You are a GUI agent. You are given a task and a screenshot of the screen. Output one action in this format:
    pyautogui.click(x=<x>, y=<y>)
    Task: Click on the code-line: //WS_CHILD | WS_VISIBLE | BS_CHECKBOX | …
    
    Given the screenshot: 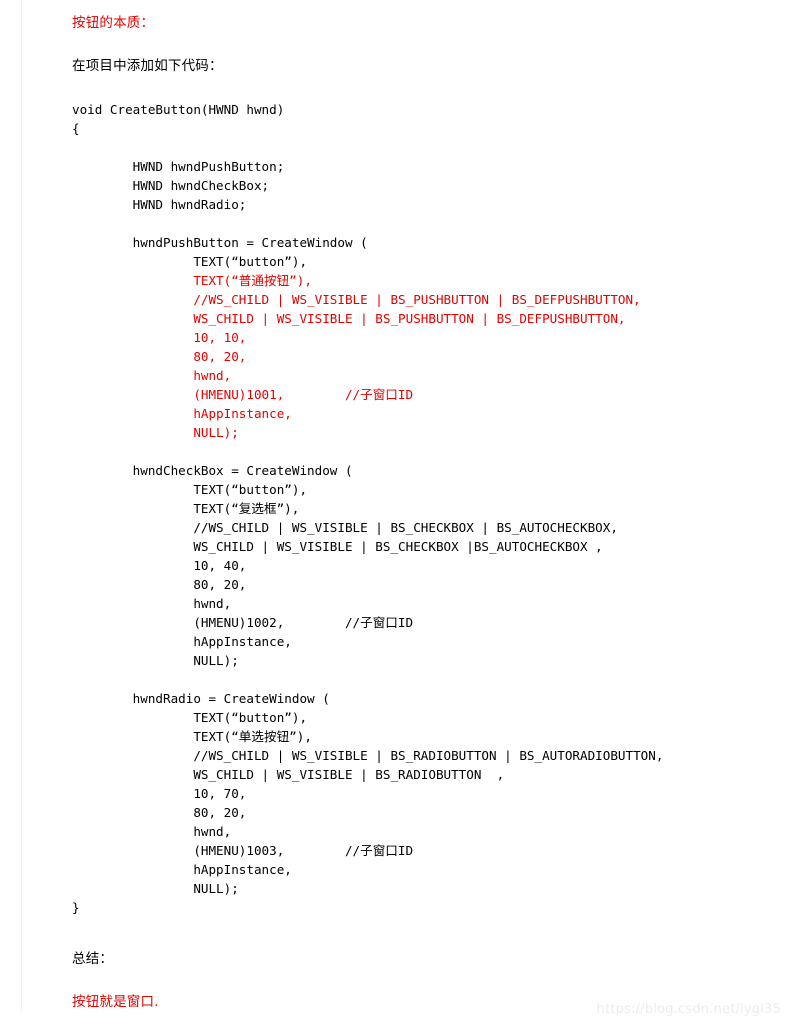 What is the action you would take?
    pyautogui.click(x=345, y=527)
    